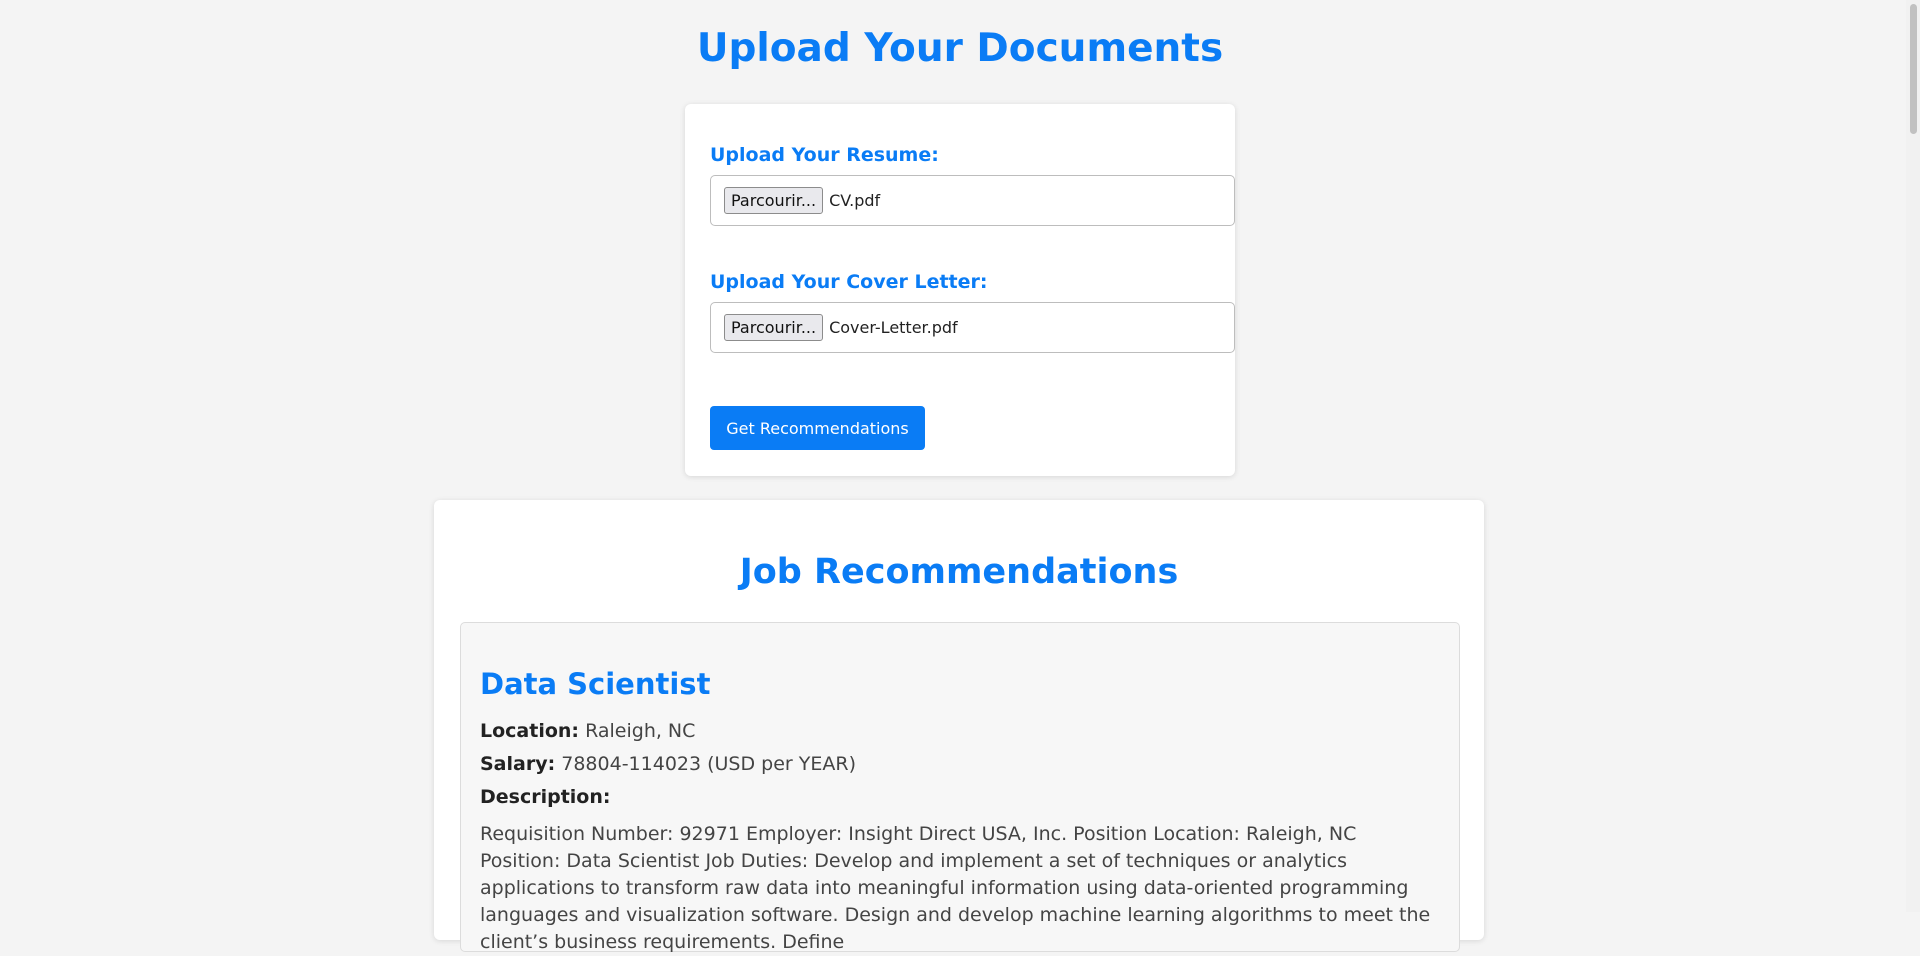 Image resolution: width=1920 pixels, height=956 pixels. I want to click on resume-file-name: CV.pdf, so click(855, 200).